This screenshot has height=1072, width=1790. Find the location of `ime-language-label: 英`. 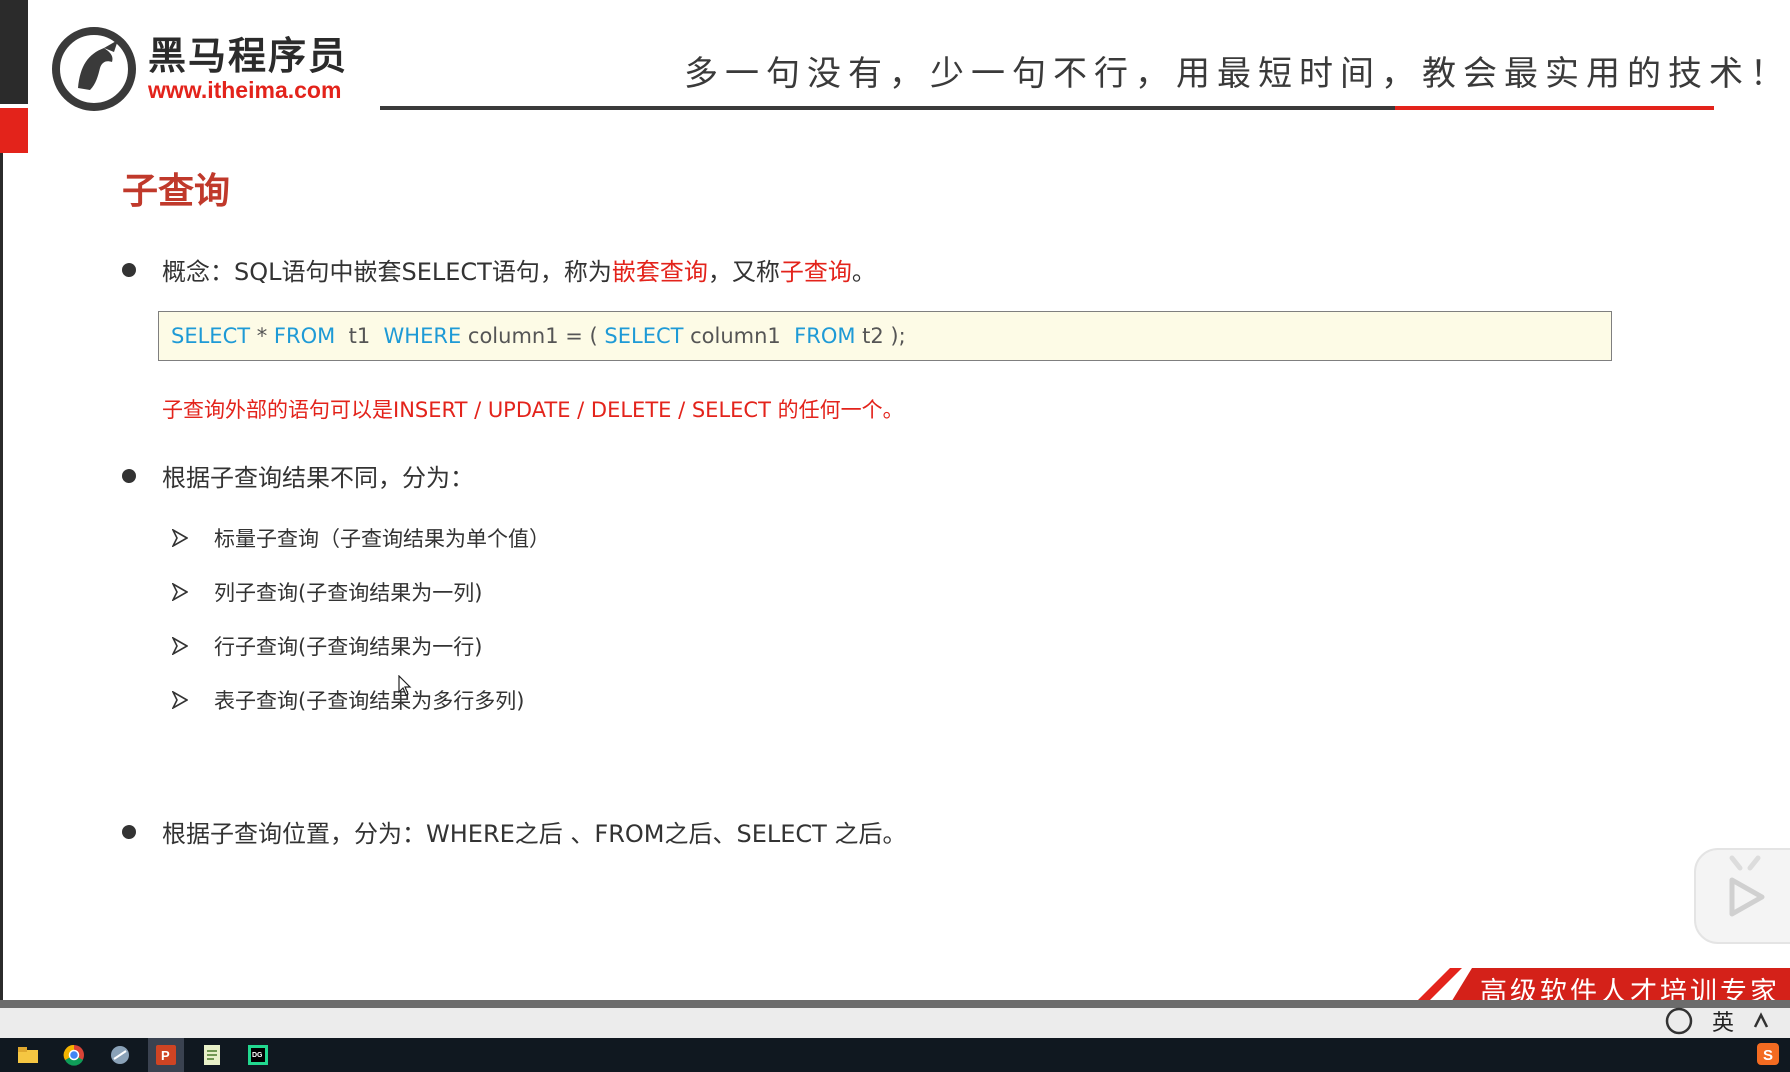

ime-language-label: 英 is located at coordinates (1723, 1021).